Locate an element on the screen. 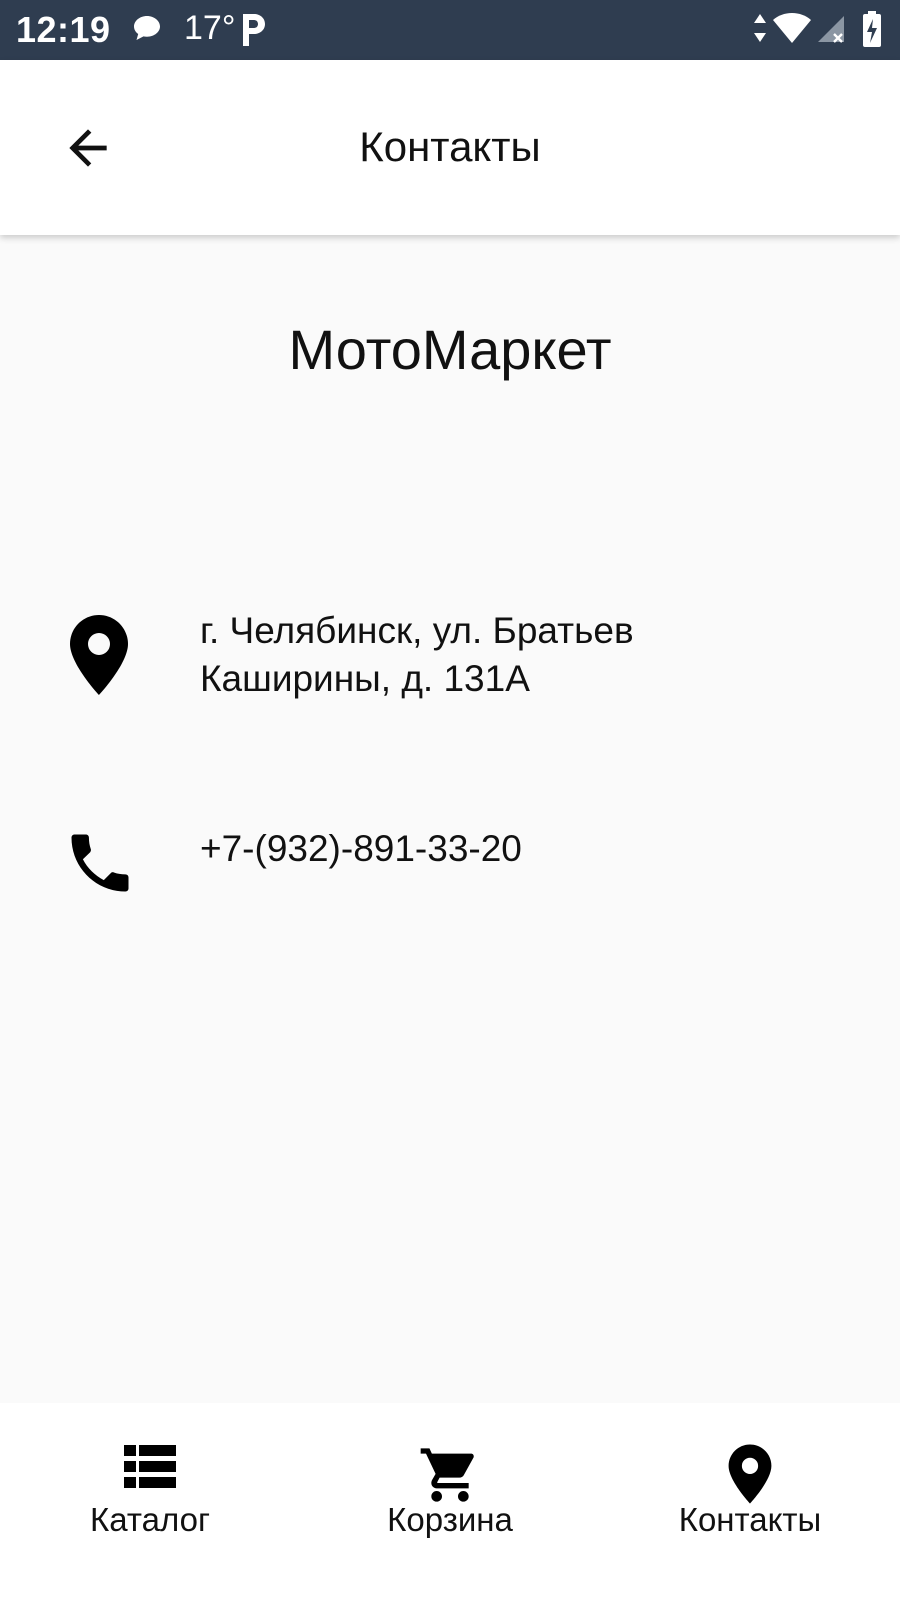  list-icon is located at coordinates (150, 1466).